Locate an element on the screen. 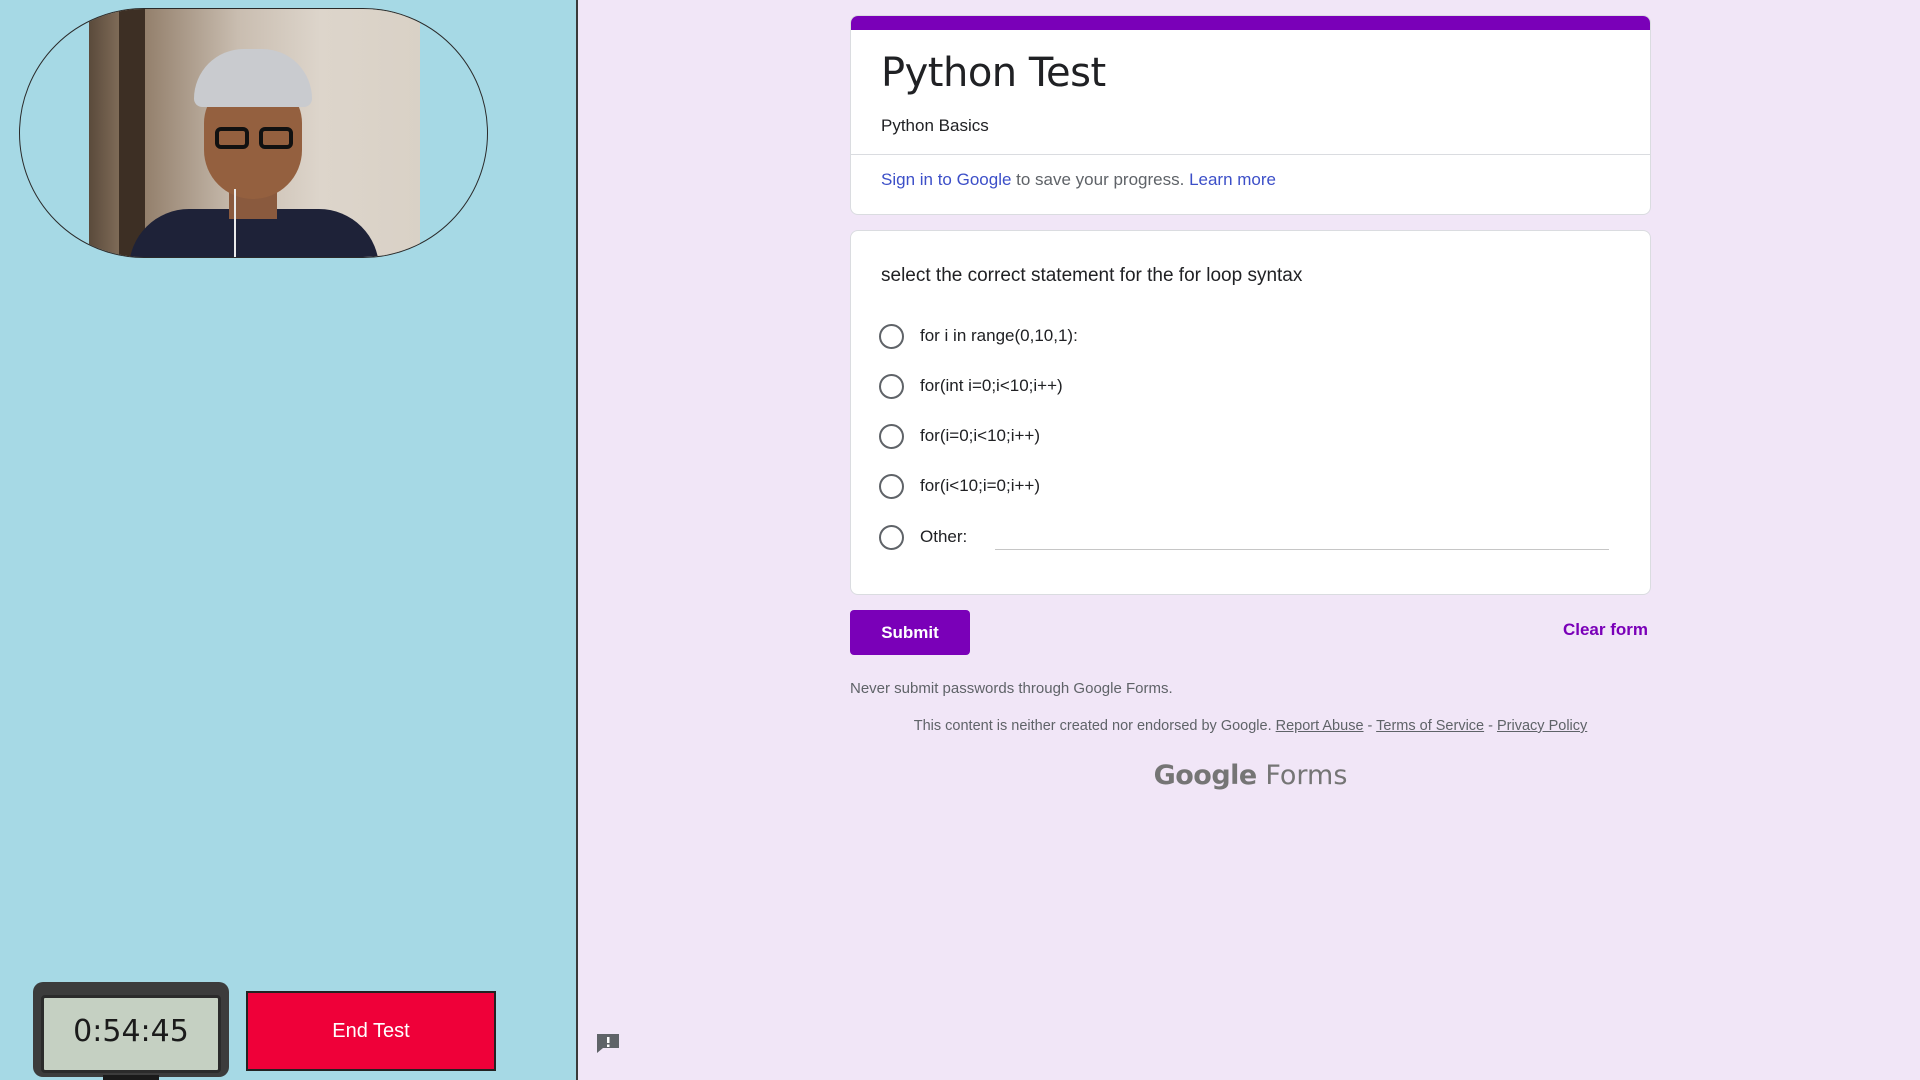 The image size is (1920, 1080). submit-button: Submit is located at coordinates (910, 632).